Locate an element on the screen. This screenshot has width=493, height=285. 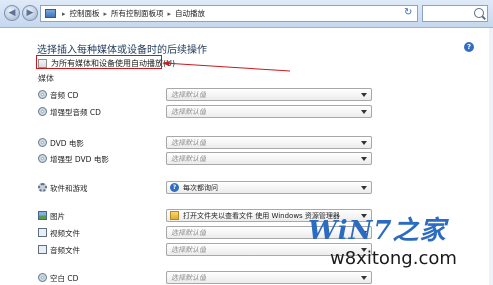
action-dropdown: ? 每次都询问 is located at coordinates (269, 187).